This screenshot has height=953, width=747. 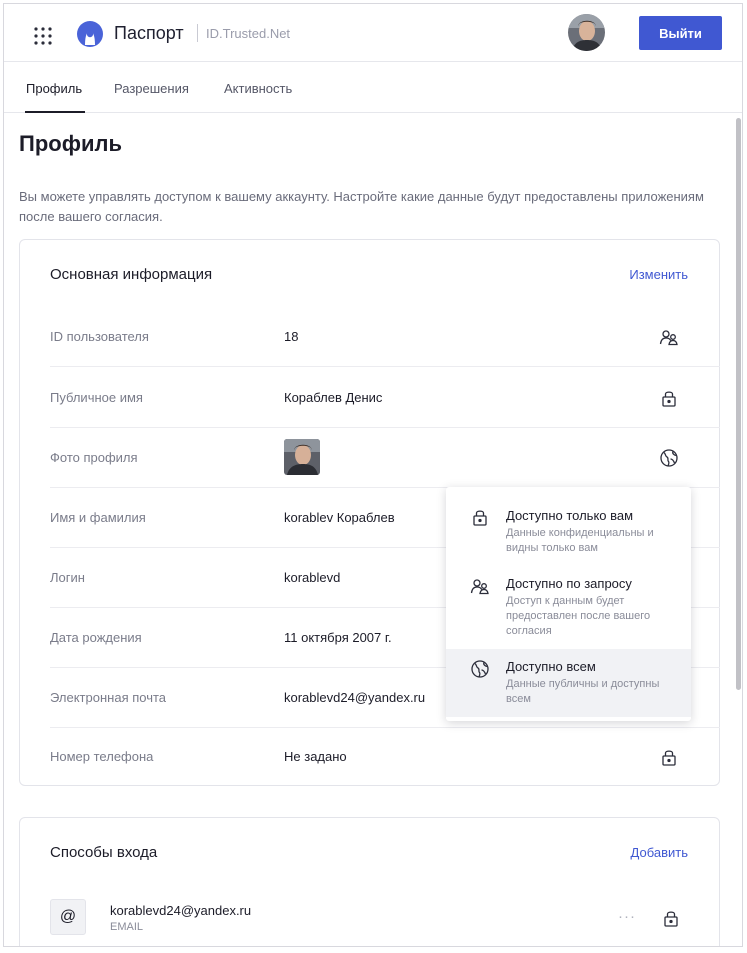 What do you see at coordinates (385, 398) in the screenshot?
I see `info-row-public-name: Публичное имя Кораблев Денис` at bounding box center [385, 398].